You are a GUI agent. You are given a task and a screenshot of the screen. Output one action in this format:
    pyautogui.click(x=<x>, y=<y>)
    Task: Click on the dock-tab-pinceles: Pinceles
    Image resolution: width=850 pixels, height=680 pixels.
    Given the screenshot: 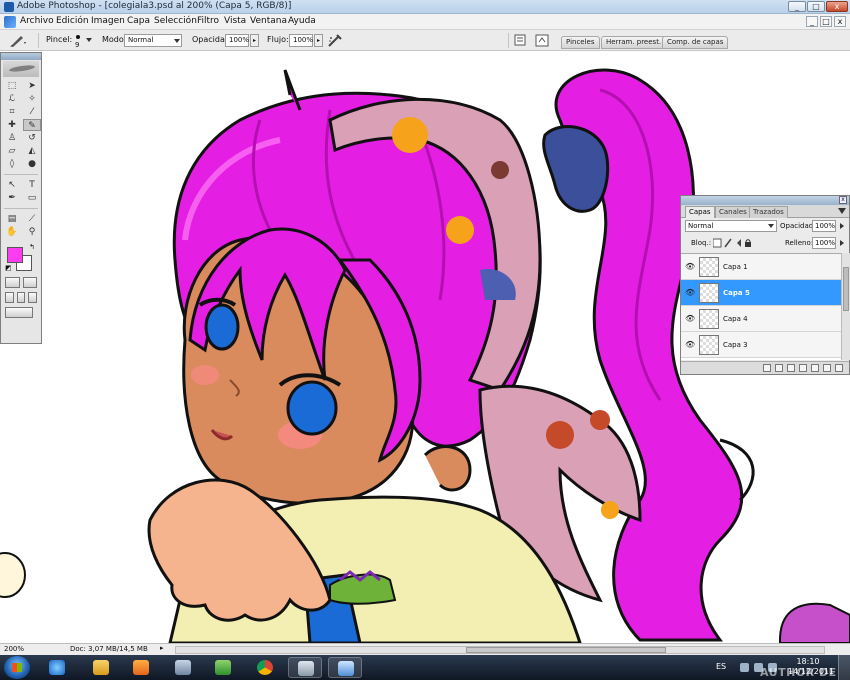 What is the action you would take?
    pyautogui.click(x=580, y=42)
    